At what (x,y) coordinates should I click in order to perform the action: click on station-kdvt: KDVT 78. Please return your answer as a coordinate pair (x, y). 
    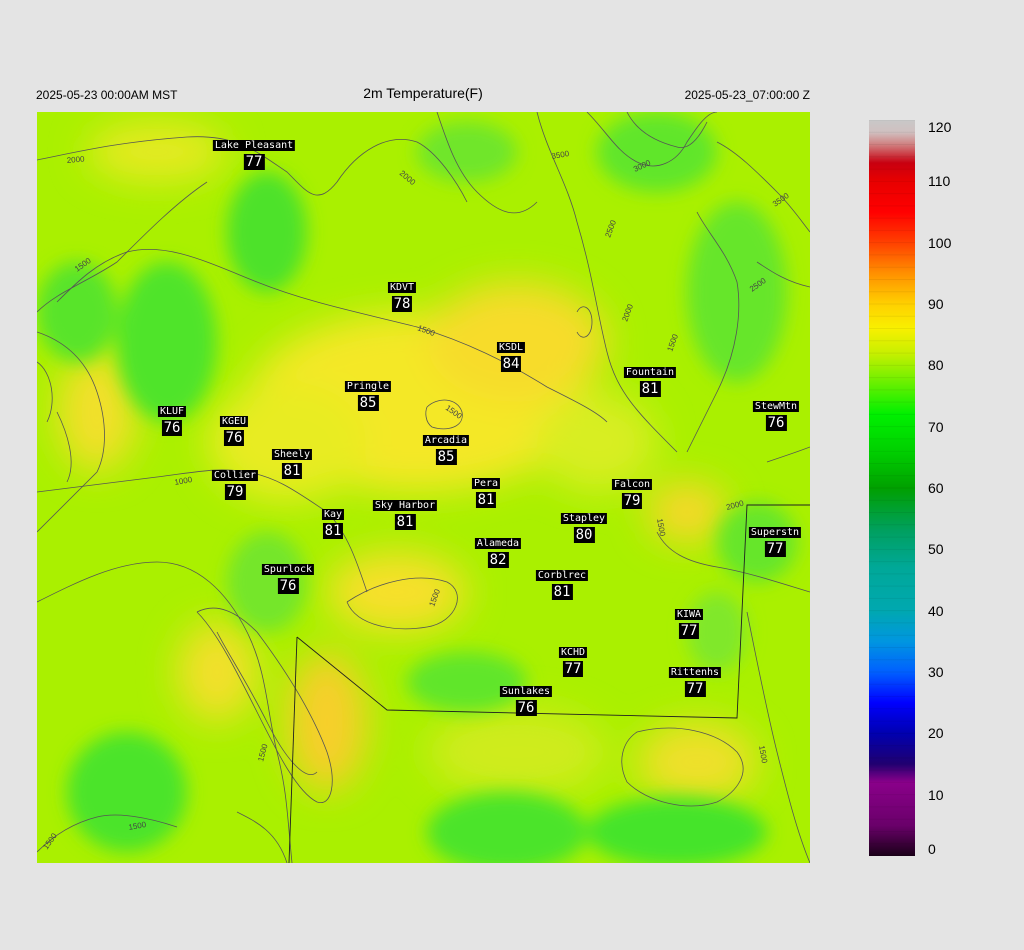
    Looking at the image, I should click on (402, 297).